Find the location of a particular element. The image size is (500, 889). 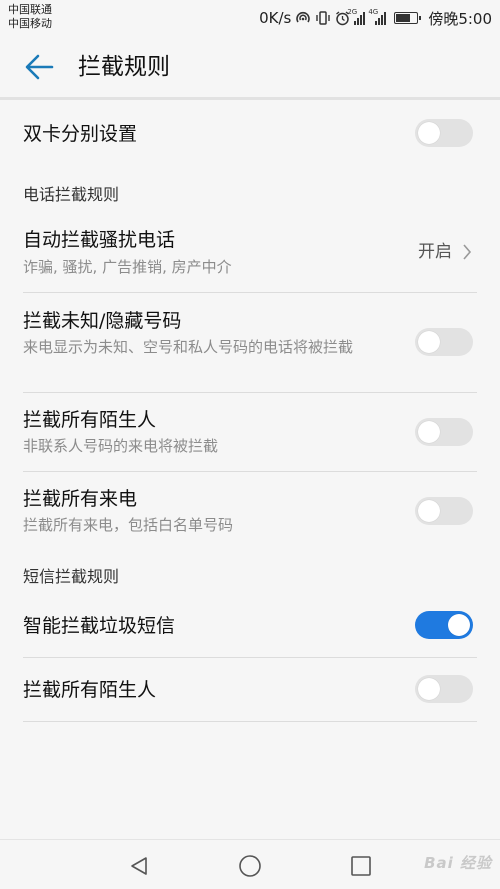

call-rule-unknown: 拦截未知/隐藏号码 来电显示为未知、空号和私人号码的电话将被拦截 is located at coordinates (250, 342).